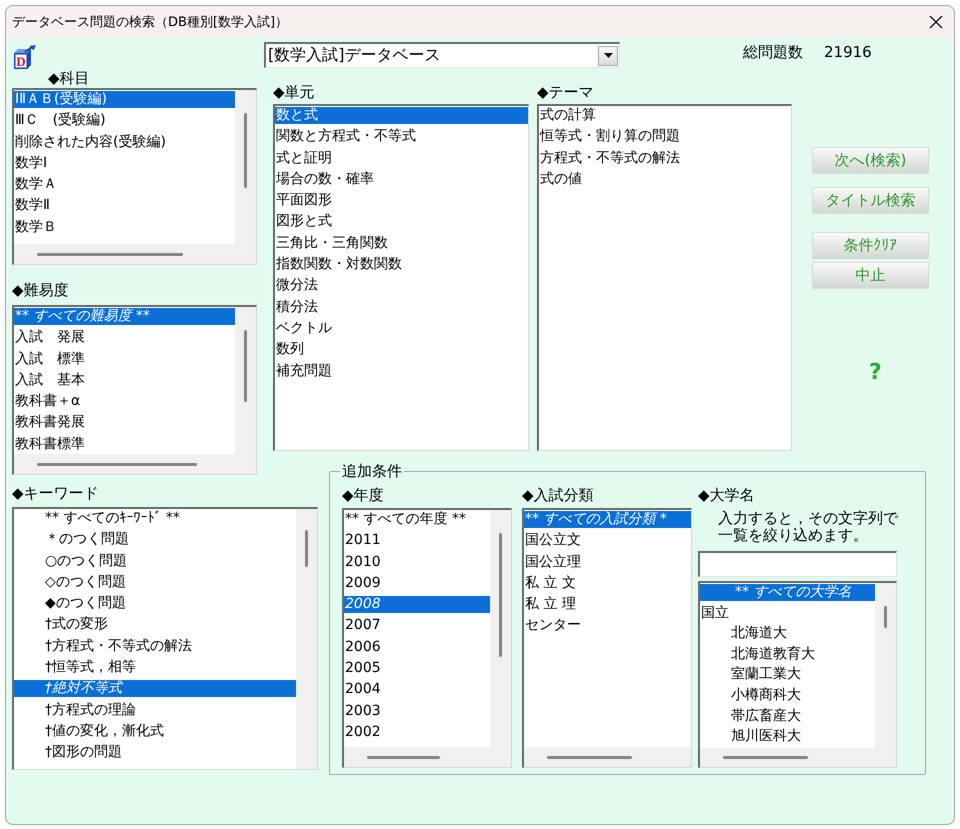 The height and width of the screenshot is (829, 960). Describe the element at coordinates (124, 423) in the screenshot. I see `list-item: 教科書発展` at that location.